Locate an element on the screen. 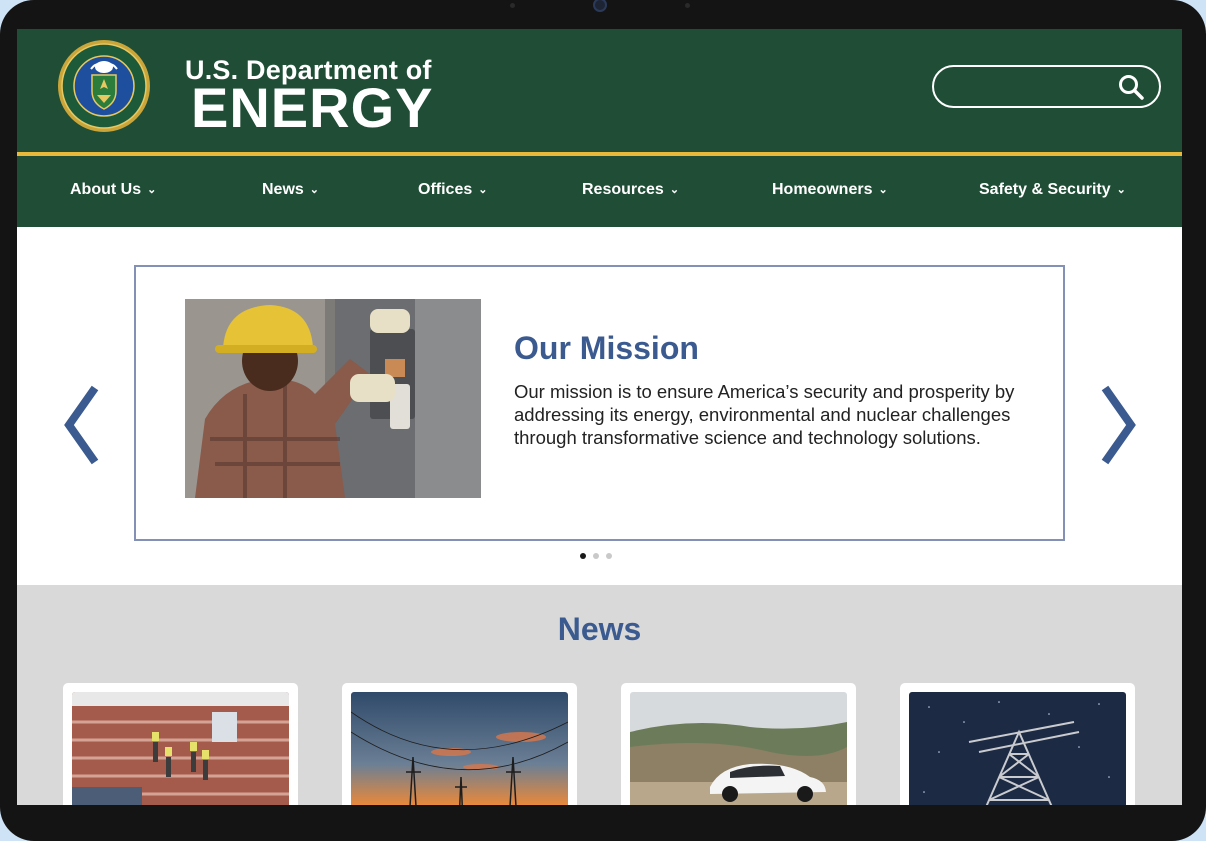  nav-item-label: Homeowners is located at coordinates (822, 189).